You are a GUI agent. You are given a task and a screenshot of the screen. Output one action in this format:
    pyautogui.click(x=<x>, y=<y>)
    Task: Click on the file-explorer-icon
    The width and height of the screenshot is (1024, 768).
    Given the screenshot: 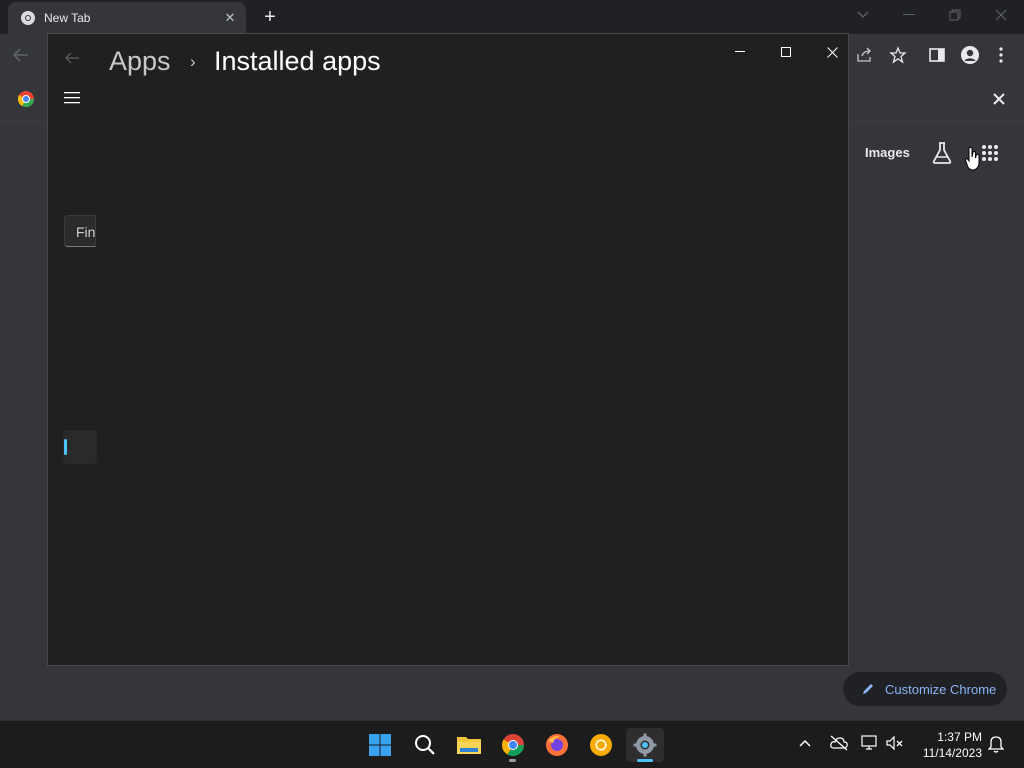 What is the action you would take?
    pyautogui.click(x=469, y=745)
    